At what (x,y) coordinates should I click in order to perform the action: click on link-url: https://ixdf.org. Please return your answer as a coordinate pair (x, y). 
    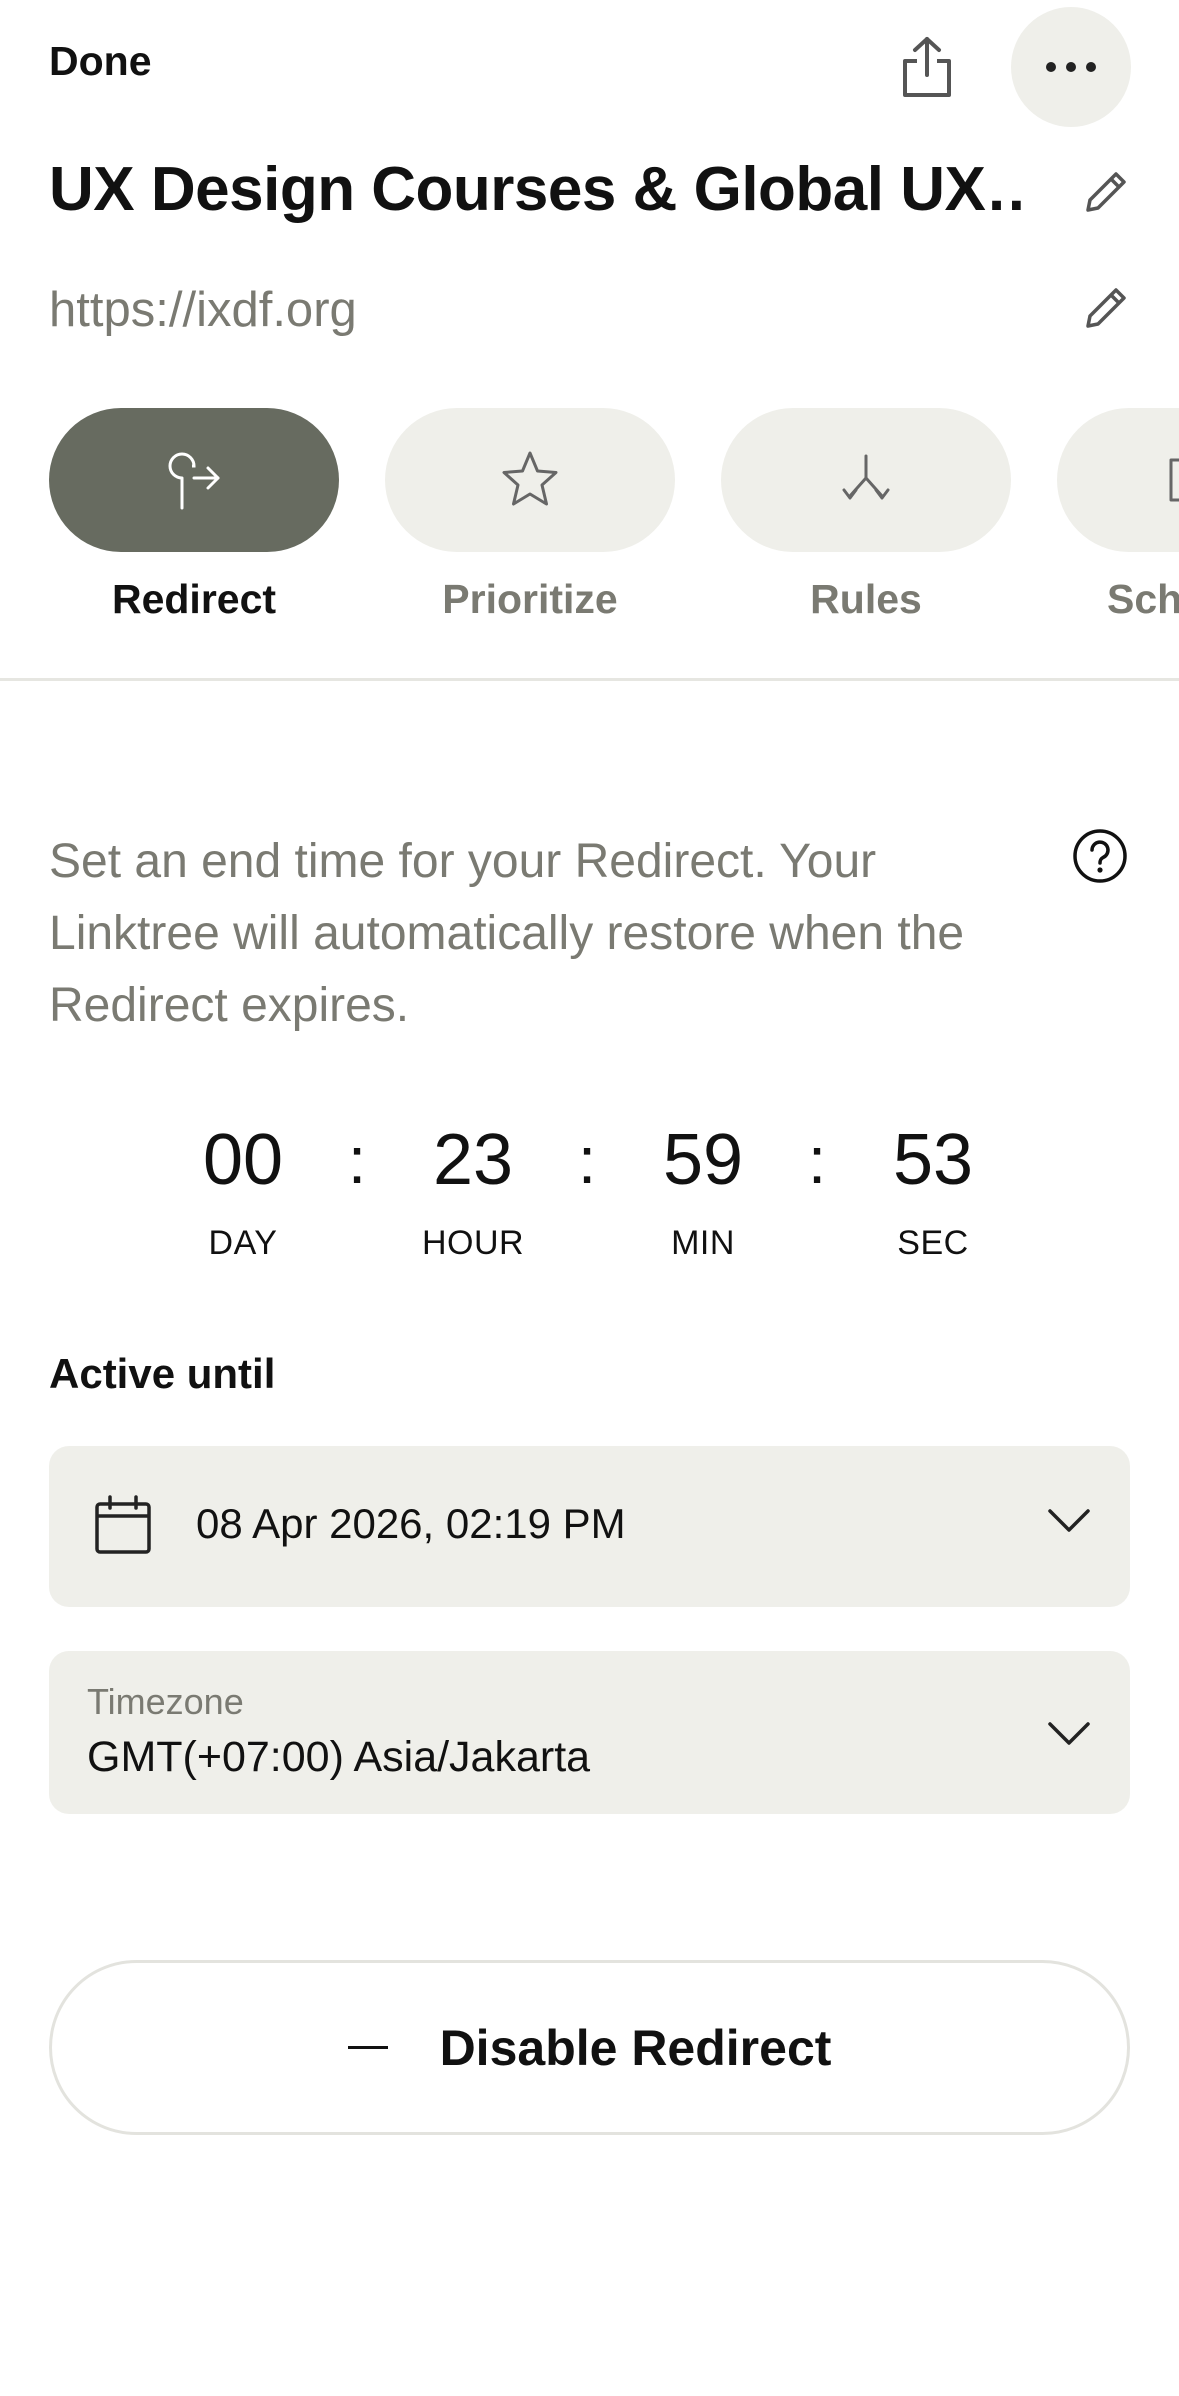
    Looking at the image, I should click on (203, 310).